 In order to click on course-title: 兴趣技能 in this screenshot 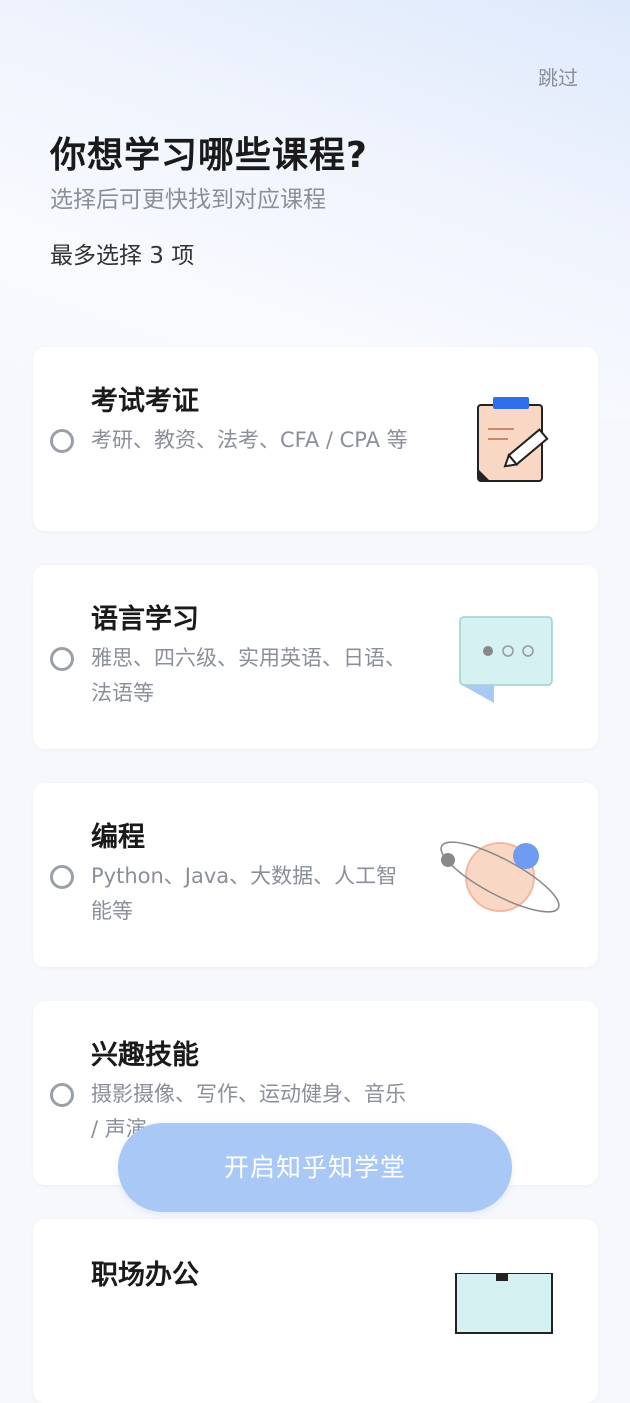, I will do `click(145, 1055)`.